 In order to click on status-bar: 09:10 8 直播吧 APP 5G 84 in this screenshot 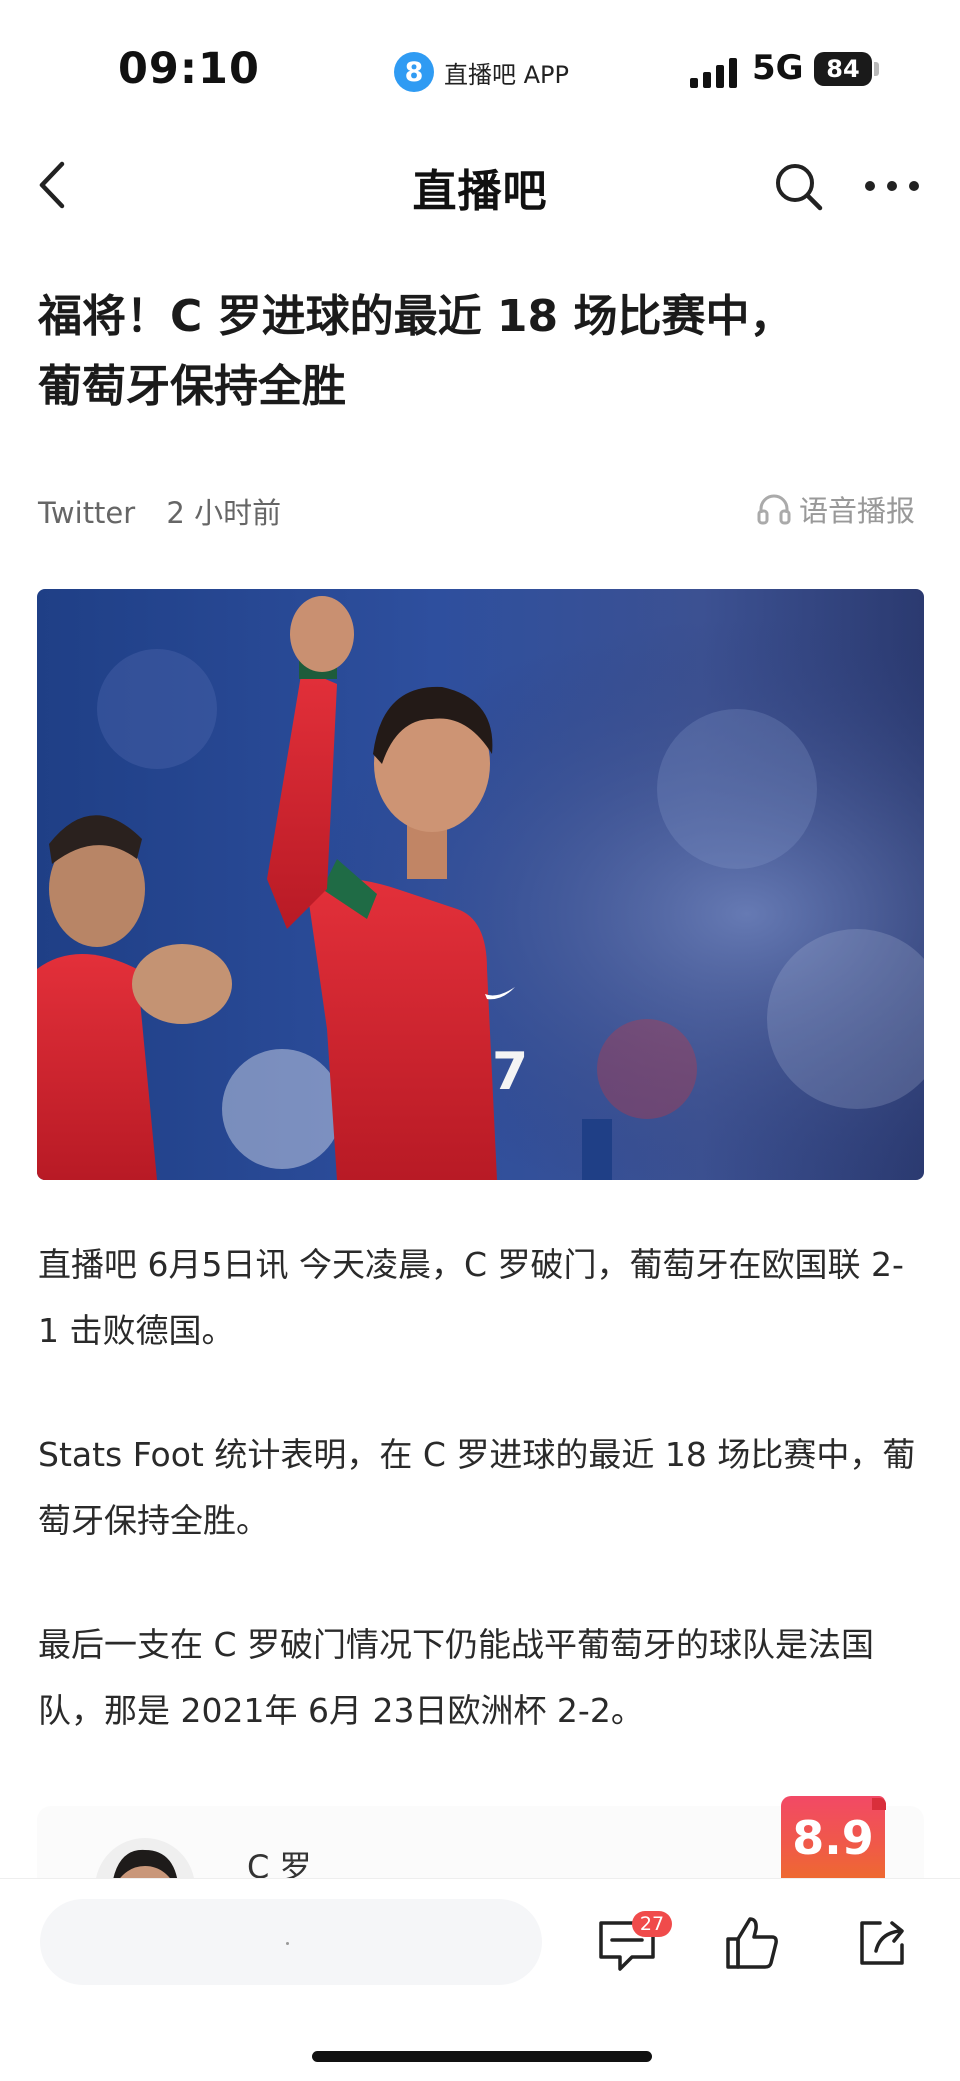, I will do `click(480, 70)`.